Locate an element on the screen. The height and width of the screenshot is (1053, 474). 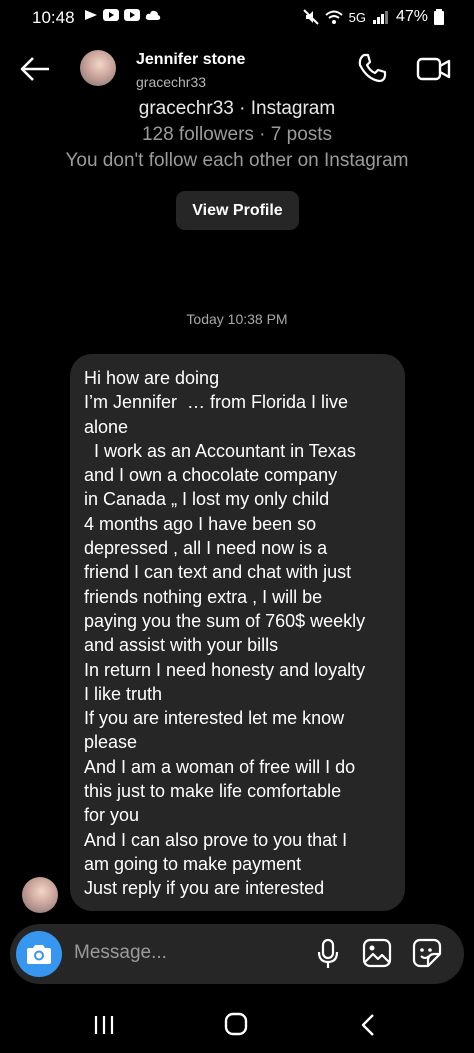
contact-username: gracechr33 is located at coordinates (171, 82).